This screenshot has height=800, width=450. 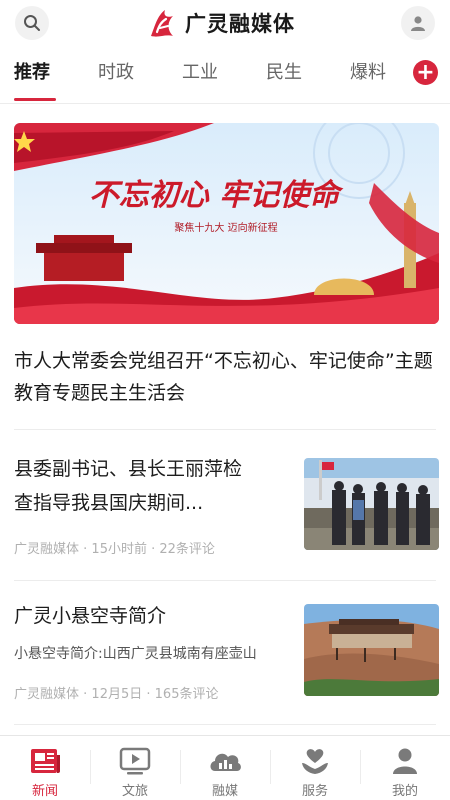 I want to click on bottom-navigation: 新闻 文旅 融媒 服务 我的, so click(x=225, y=767).